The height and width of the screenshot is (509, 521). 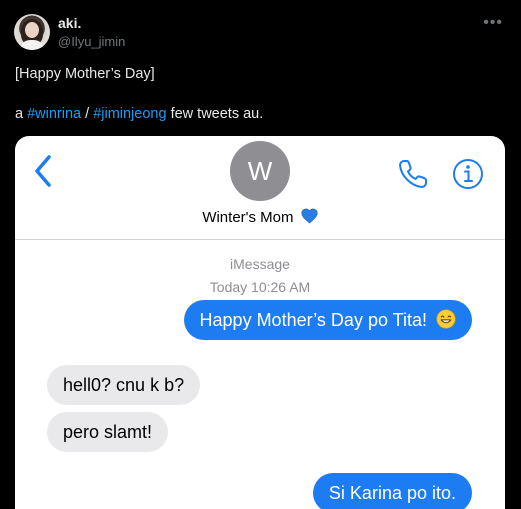 I want to click on more-horizontal-icon: •••, so click(x=493, y=23).